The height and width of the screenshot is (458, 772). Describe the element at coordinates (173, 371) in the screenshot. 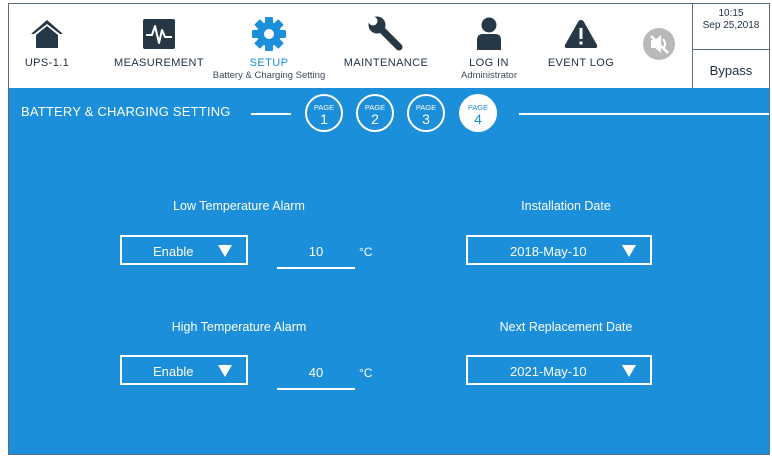

I see `high-temp-alarm-state: Enable` at that location.